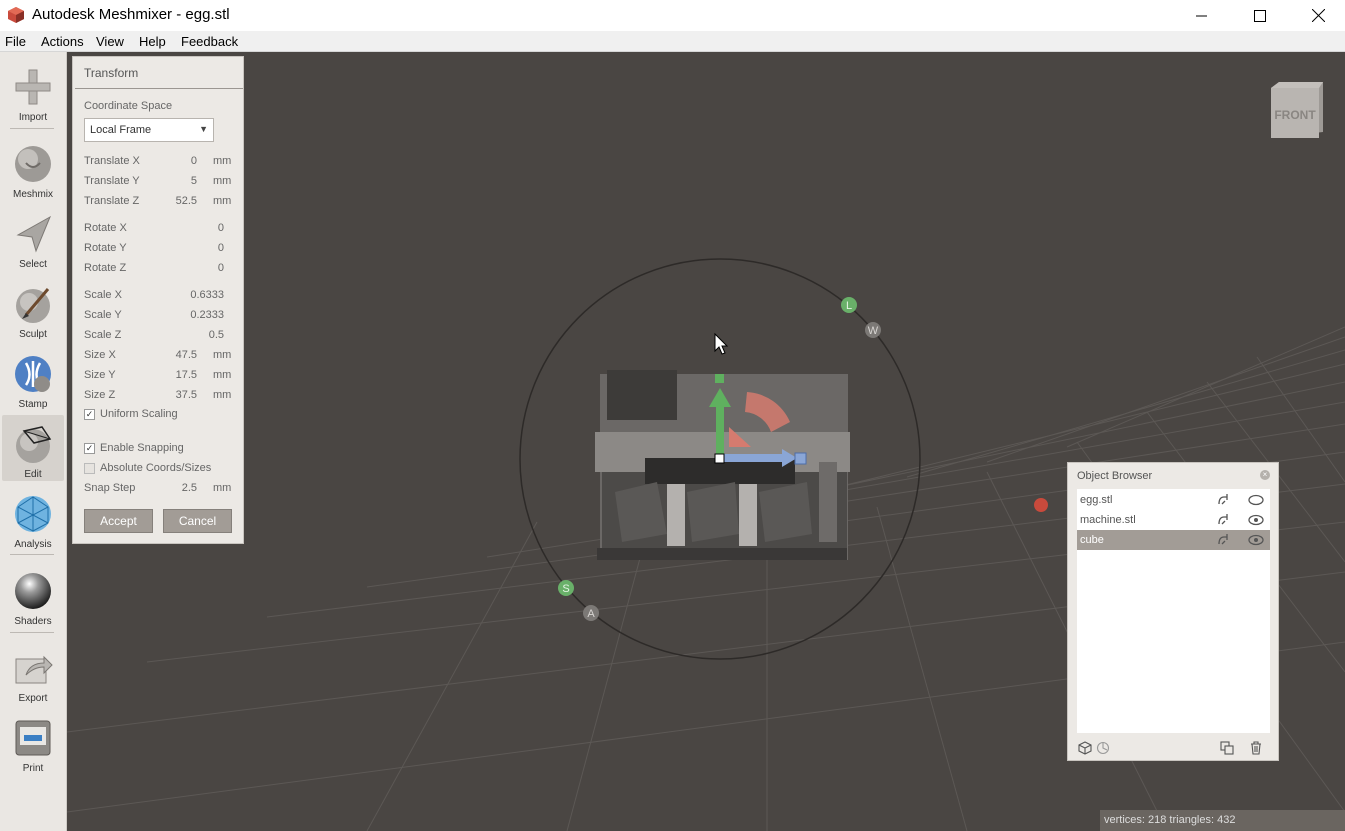 This screenshot has width=1345, height=831. I want to click on close-icon, so click(1318, 15).